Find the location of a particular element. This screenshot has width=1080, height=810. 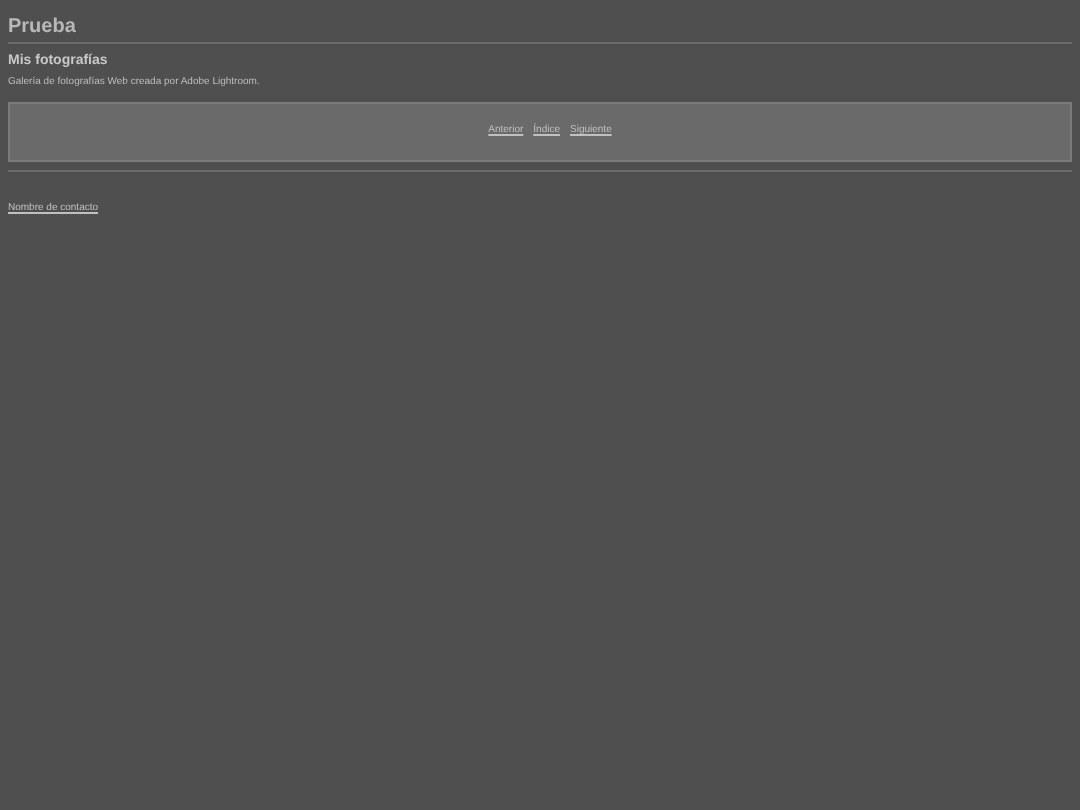

site-title: Prueba is located at coordinates (43, 28).